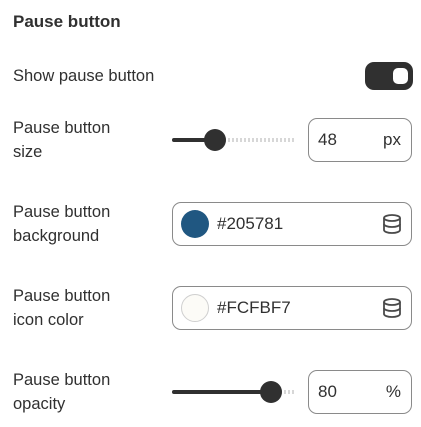  What do you see at coordinates (360, 392) in the screenshot?
I see `opacity-input: 80 %` at bounding box center [360, 392].